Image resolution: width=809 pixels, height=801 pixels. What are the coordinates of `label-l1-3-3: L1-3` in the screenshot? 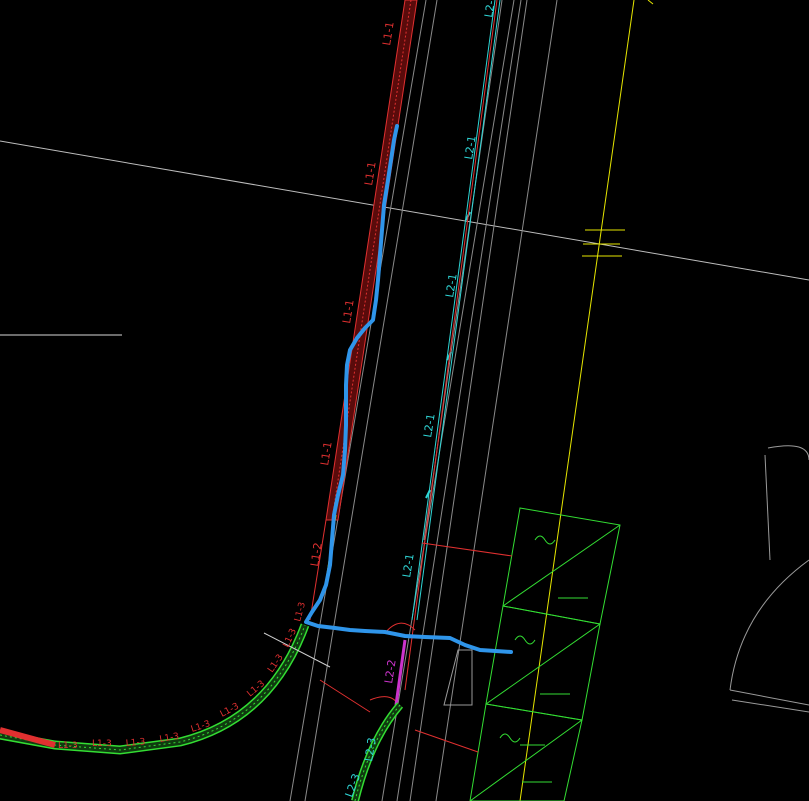 It's located at (135, 743).